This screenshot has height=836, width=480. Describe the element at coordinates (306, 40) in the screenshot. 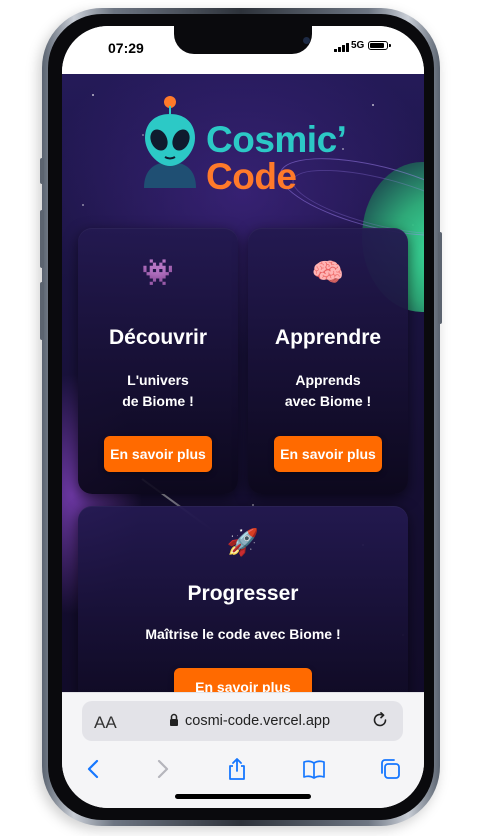

I see `camera-icon` at that location.